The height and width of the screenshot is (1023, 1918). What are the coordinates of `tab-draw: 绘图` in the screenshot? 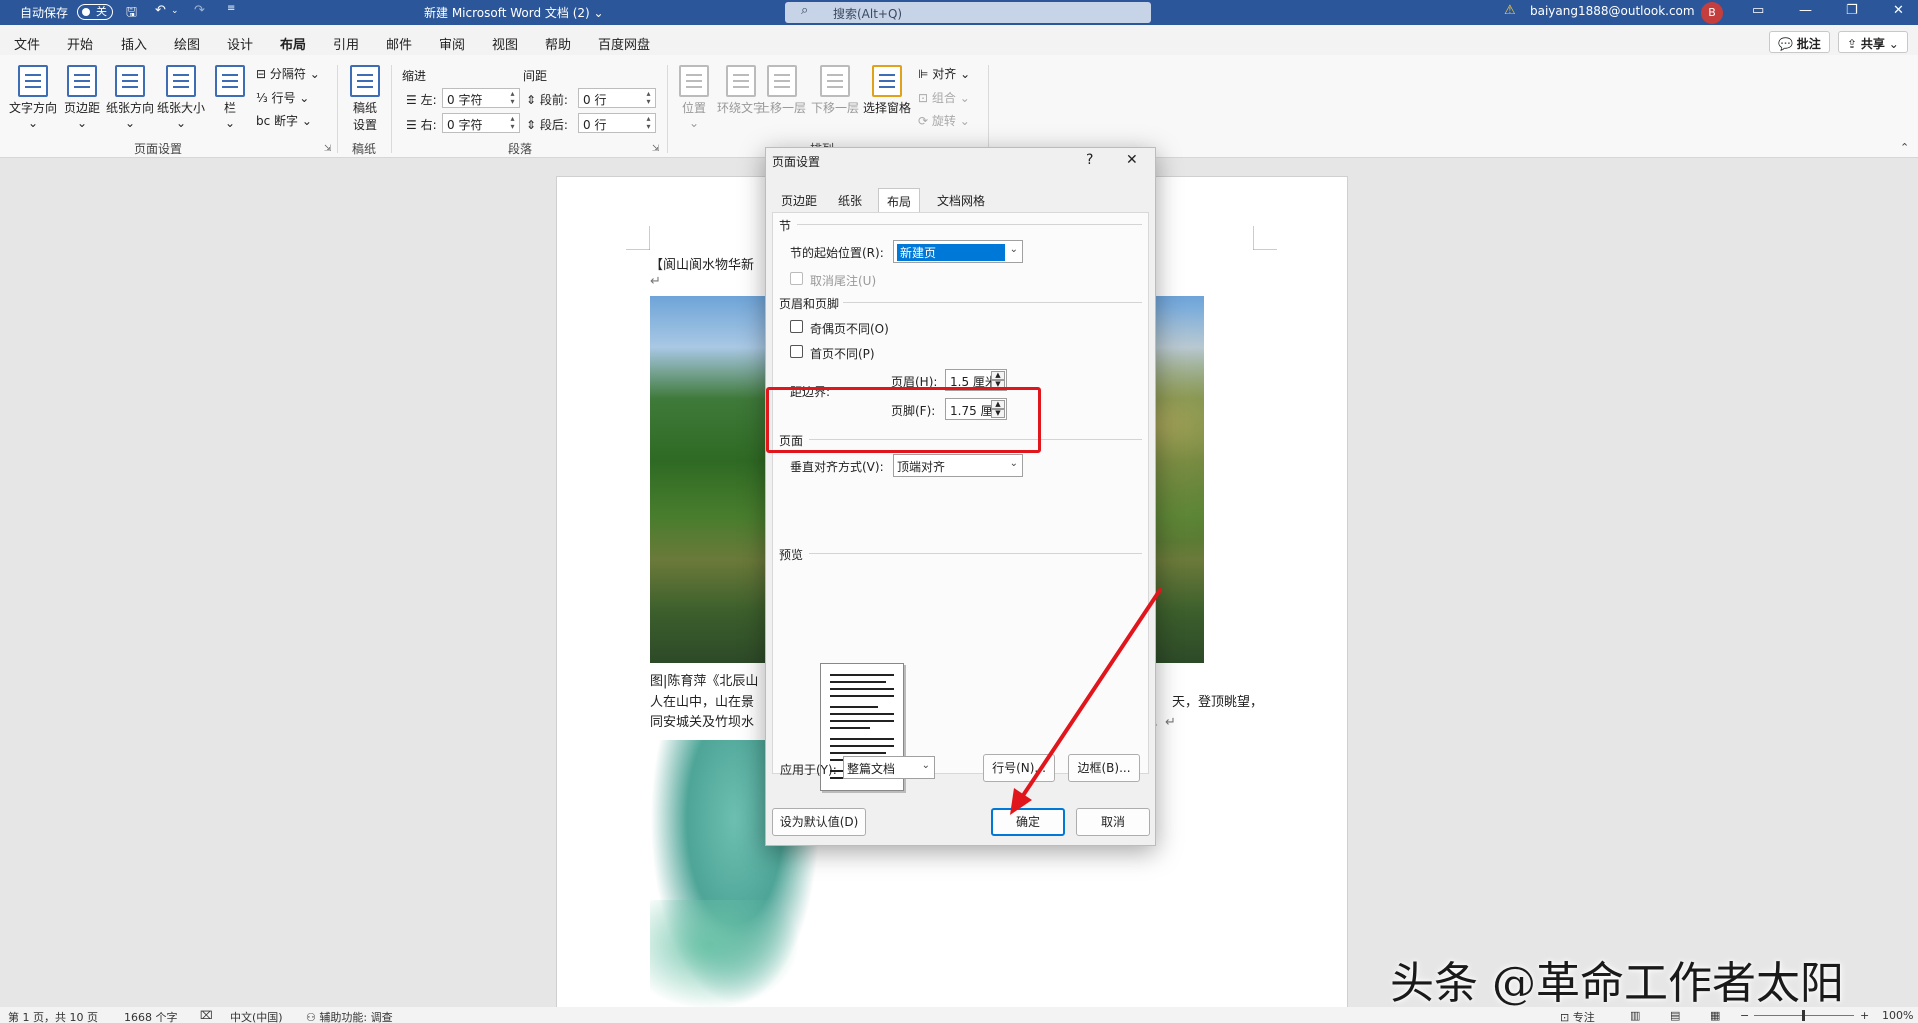 It's located at (187, 43).